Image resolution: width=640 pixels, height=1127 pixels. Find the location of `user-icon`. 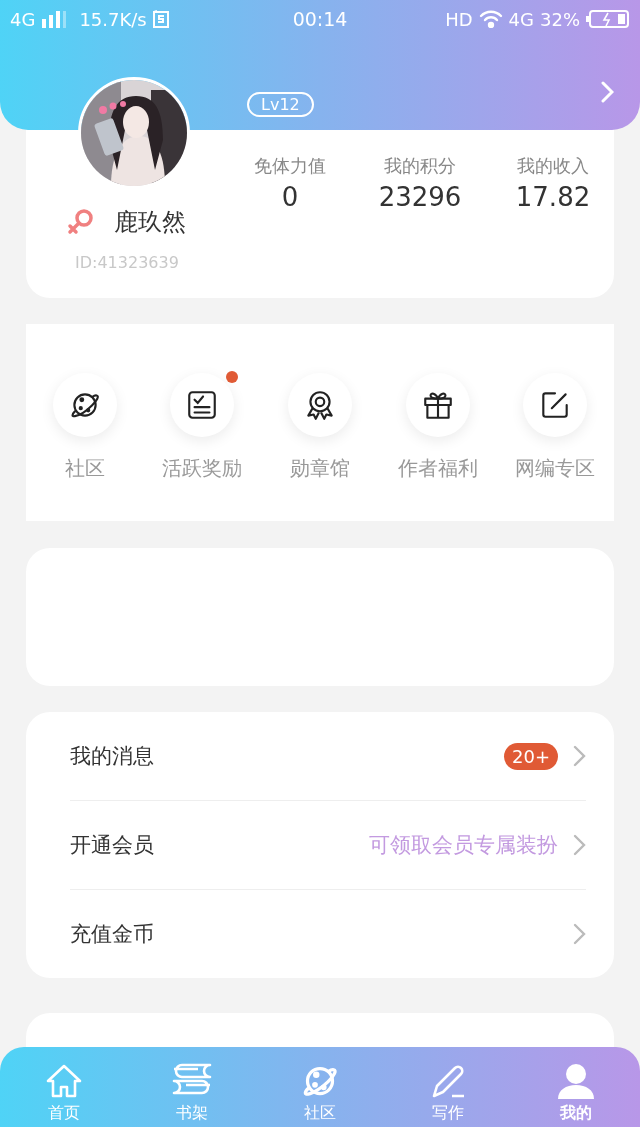

user-icon is located at coordinates (576, 1081).